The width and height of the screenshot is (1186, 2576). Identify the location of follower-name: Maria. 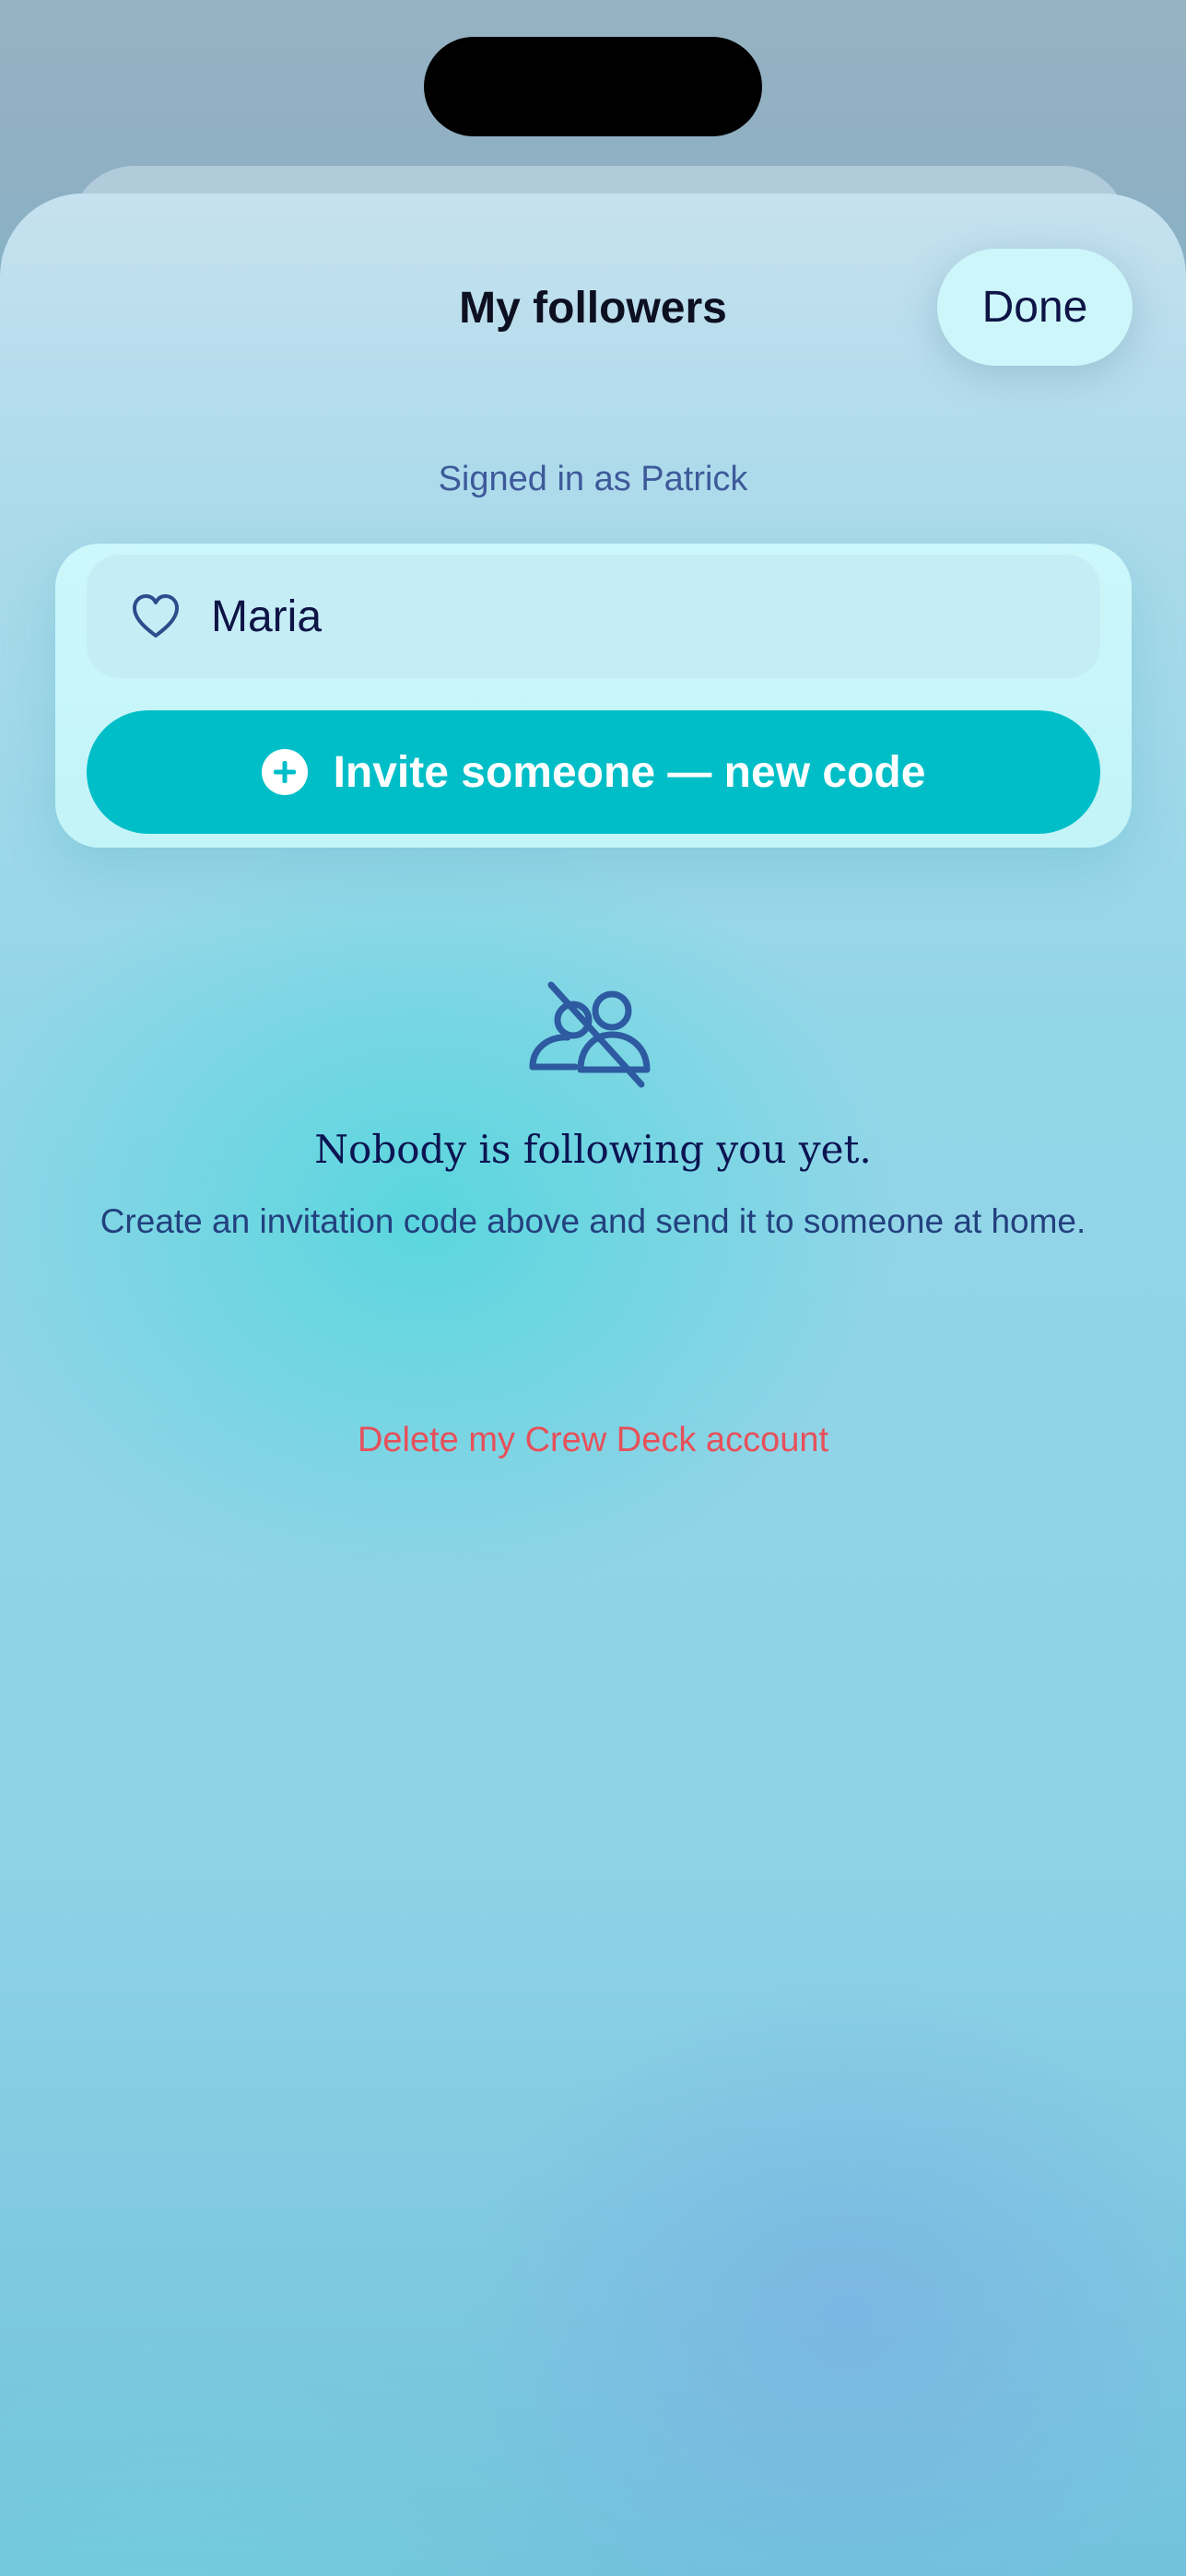
(267, 616).